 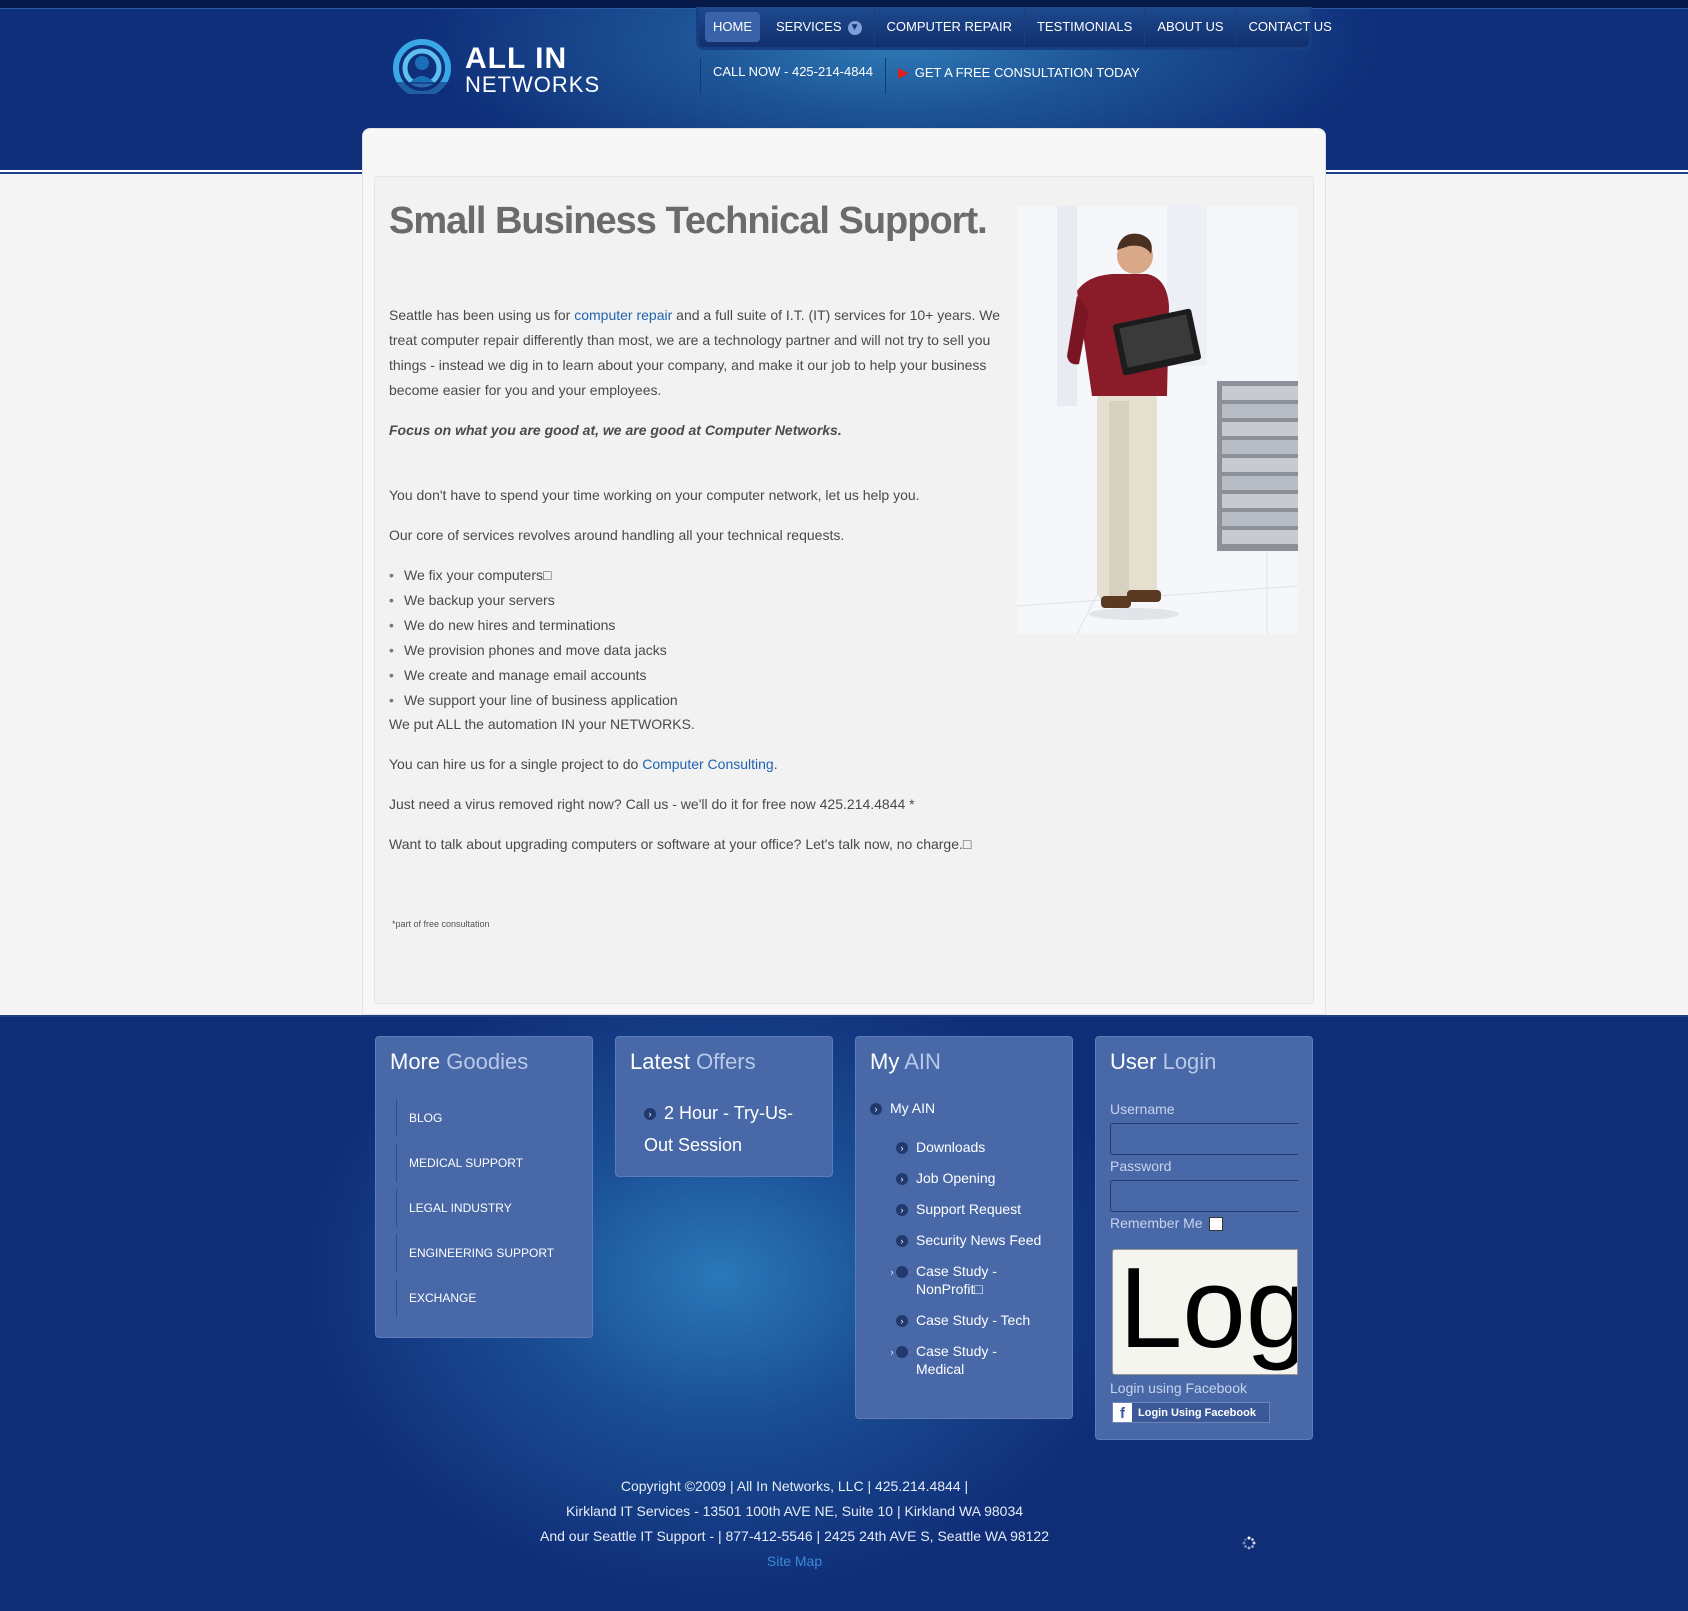 I want to click on job-opening-link: › Job Opening, so click(x=945, y=1178).